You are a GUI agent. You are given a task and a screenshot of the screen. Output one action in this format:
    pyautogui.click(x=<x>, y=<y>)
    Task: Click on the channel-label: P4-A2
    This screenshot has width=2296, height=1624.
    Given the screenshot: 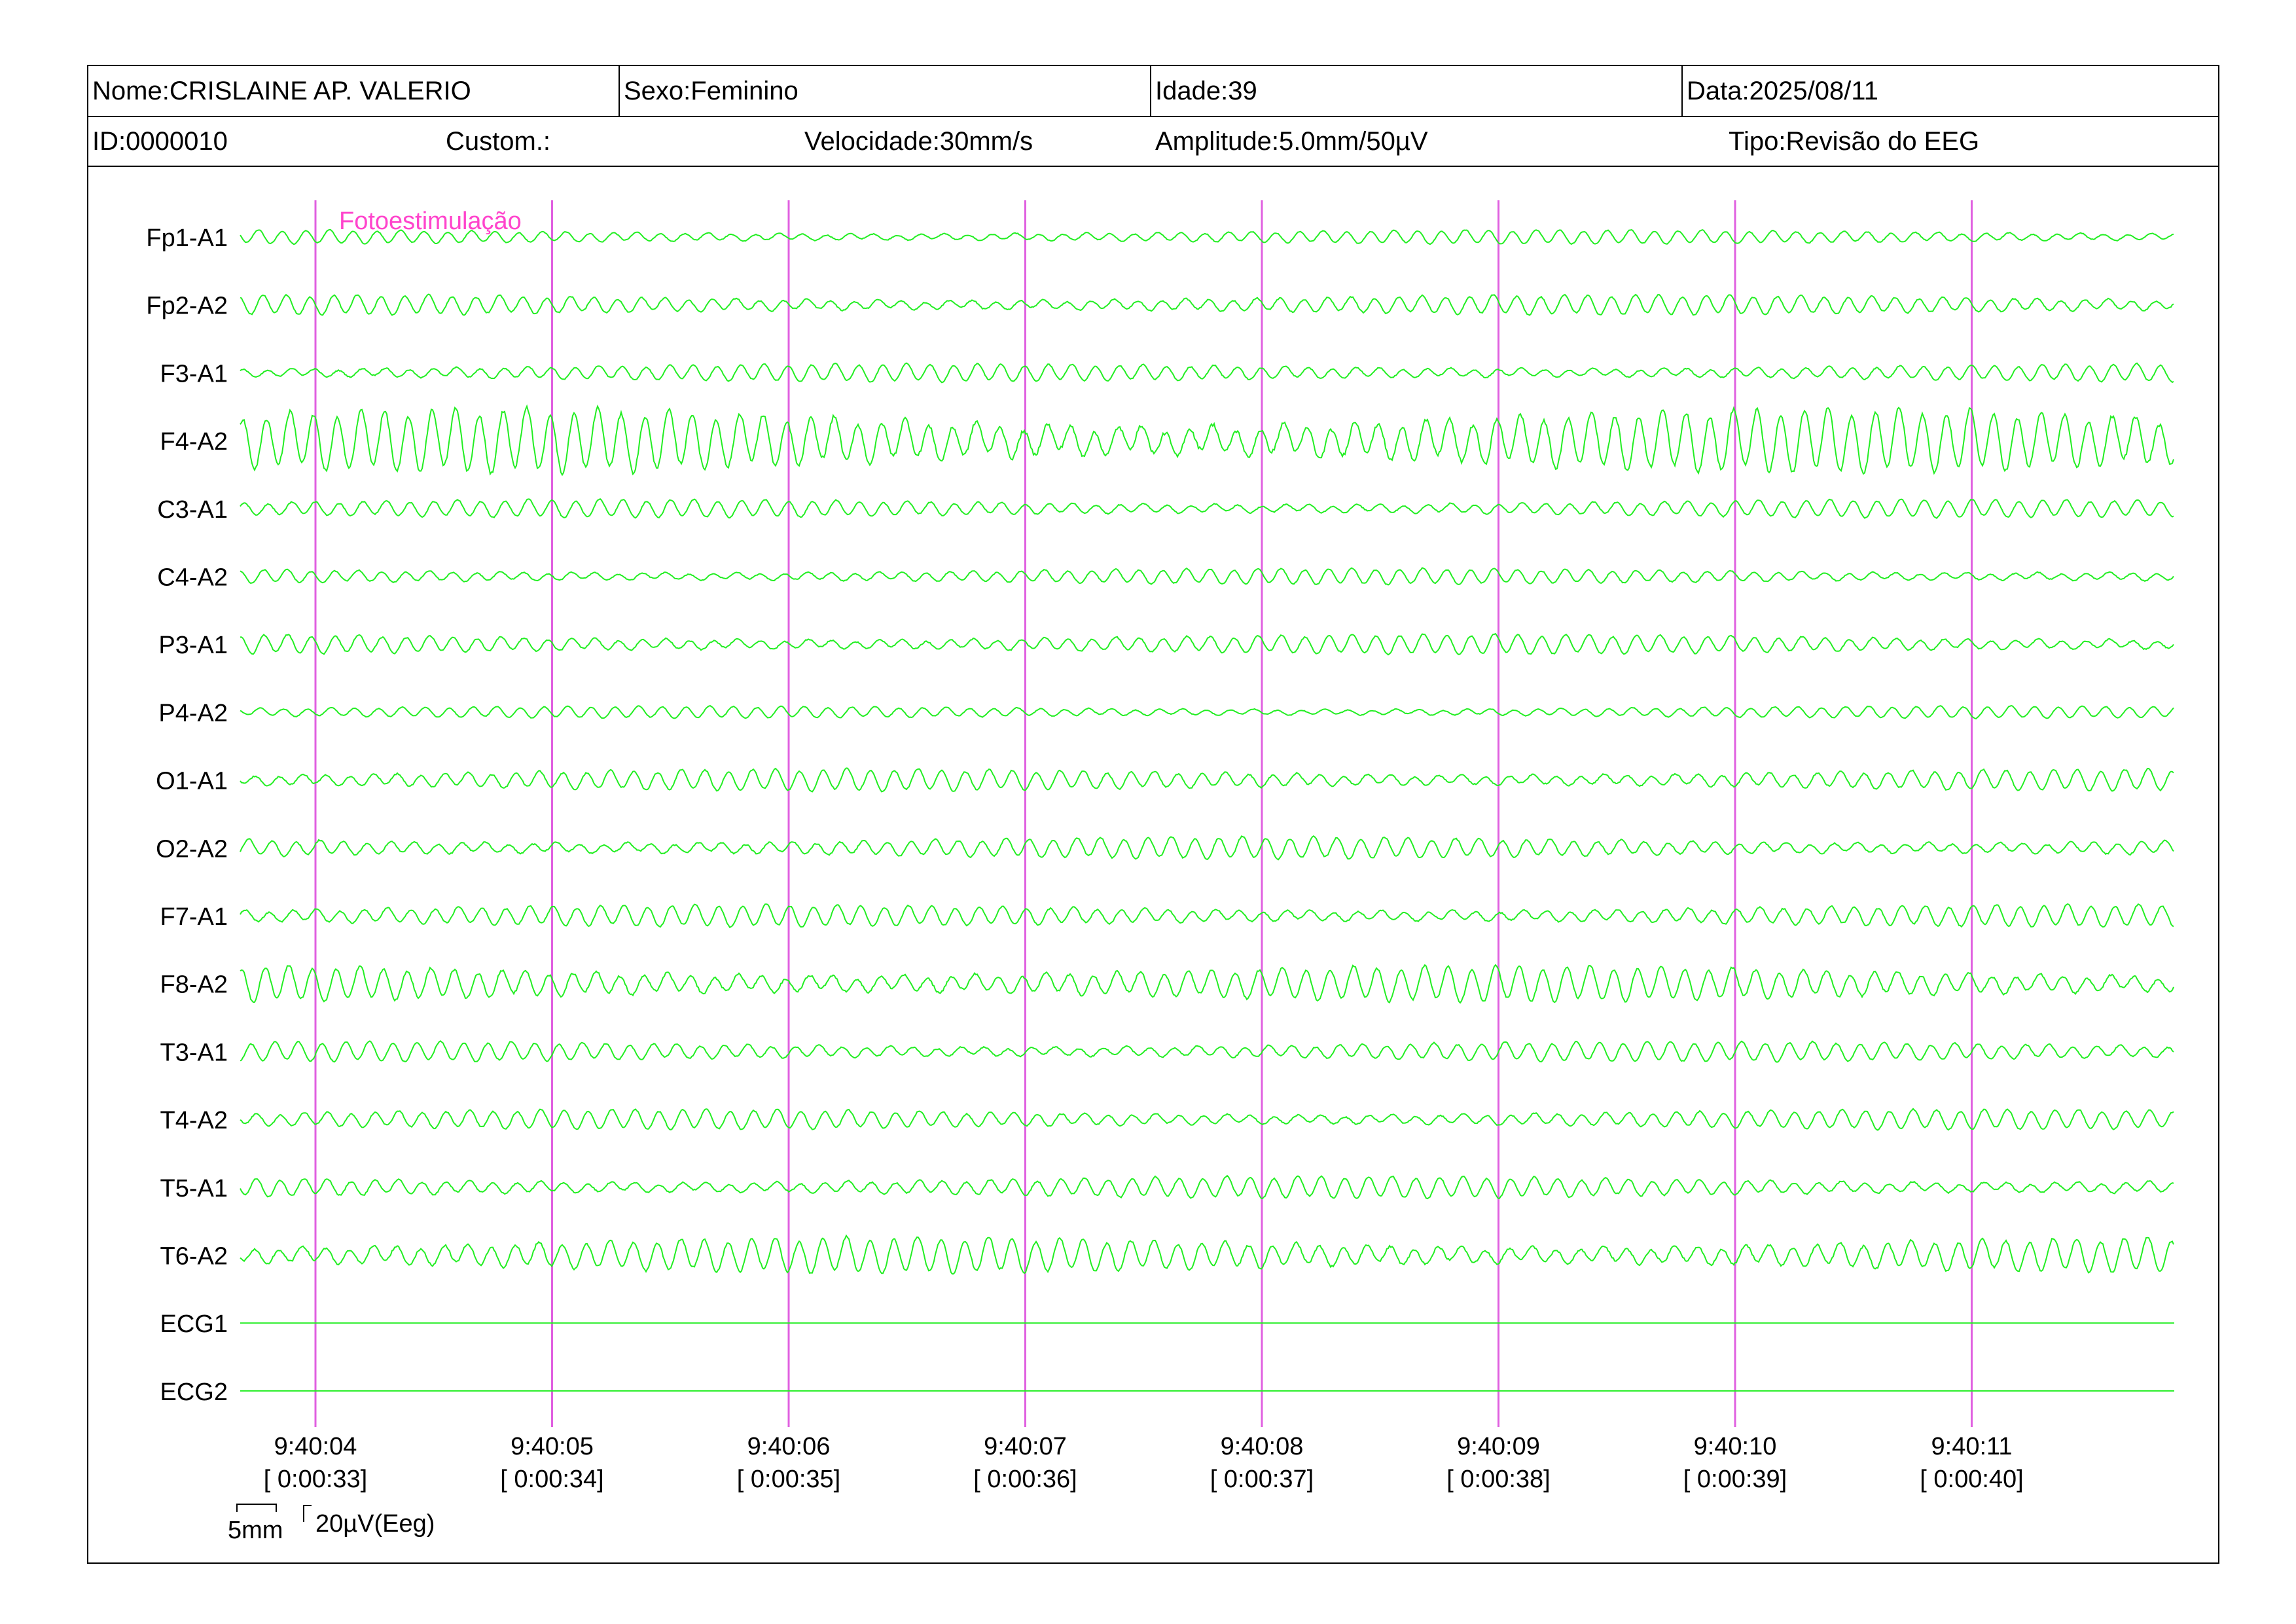 What is the action you would take?
    pyautogui.click(x=193, y=713)
    